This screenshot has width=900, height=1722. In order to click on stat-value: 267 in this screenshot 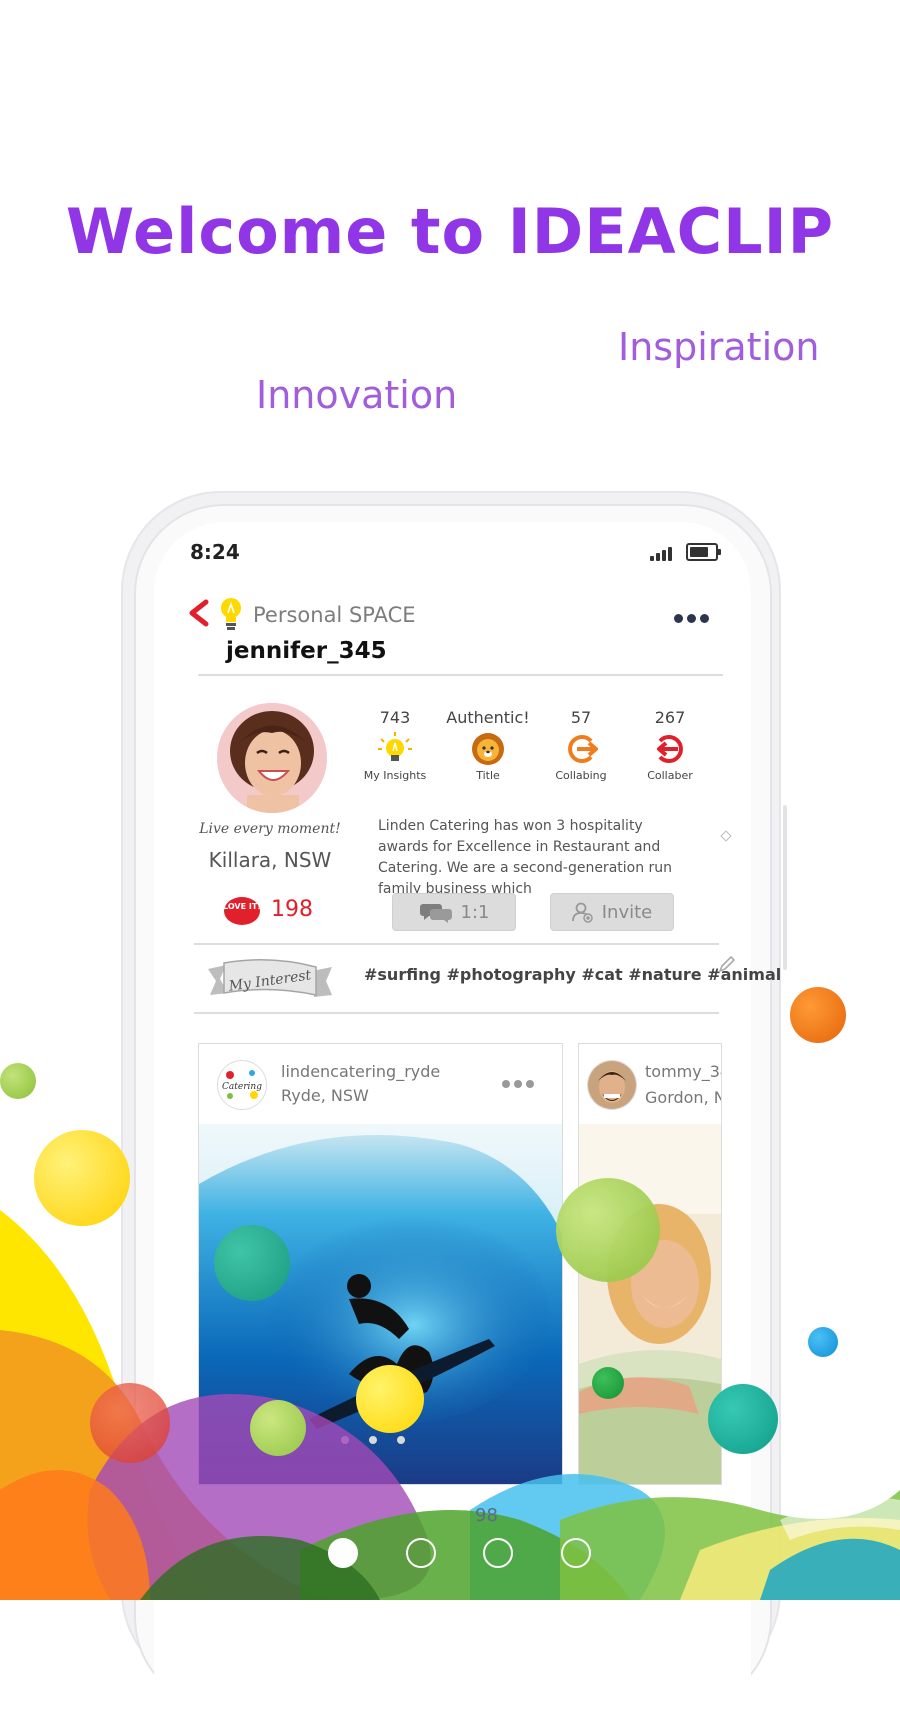, I will do `click(670, 717)`.